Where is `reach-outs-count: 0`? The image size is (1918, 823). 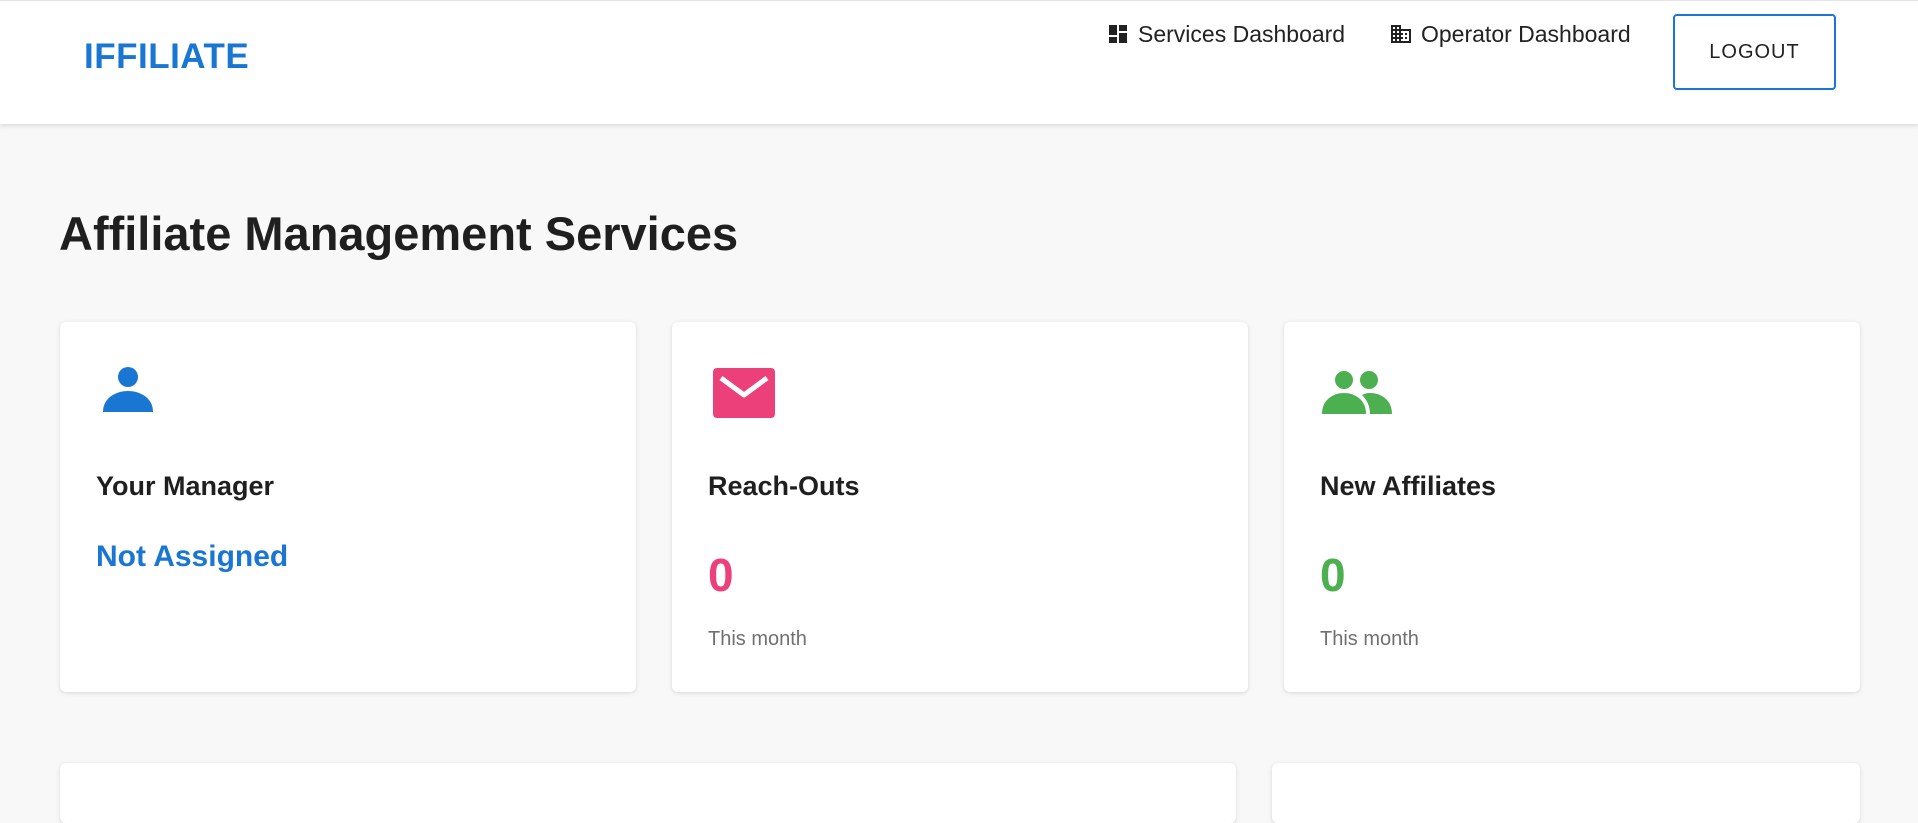
reach-outs-count: 0 is located at coordinates (721, 575).